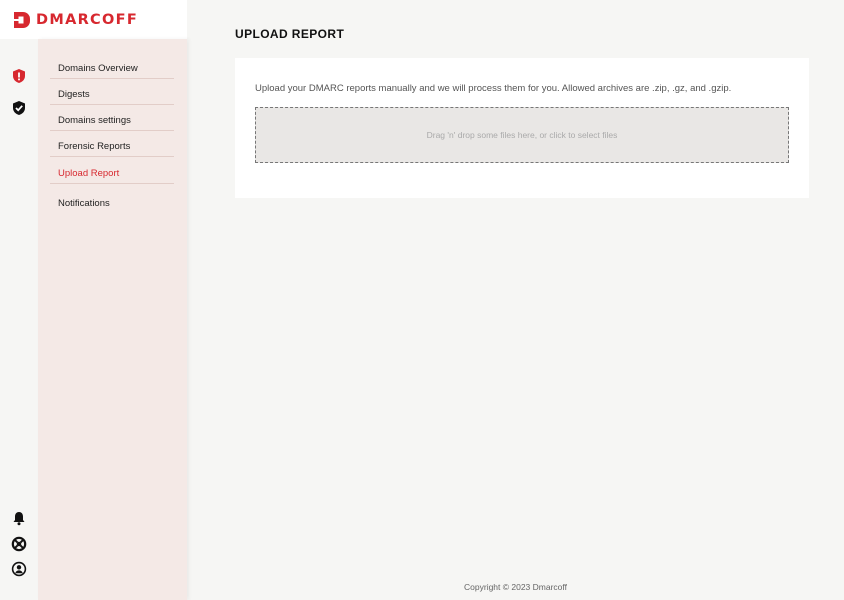 The width and height of the screenshot is (844, 600). What do you see at coordinates (515, 587) in the screenshot?
I see `footer-copyright: Copyright © 2023 Dmarcoff` at bounding box center [515, 587].